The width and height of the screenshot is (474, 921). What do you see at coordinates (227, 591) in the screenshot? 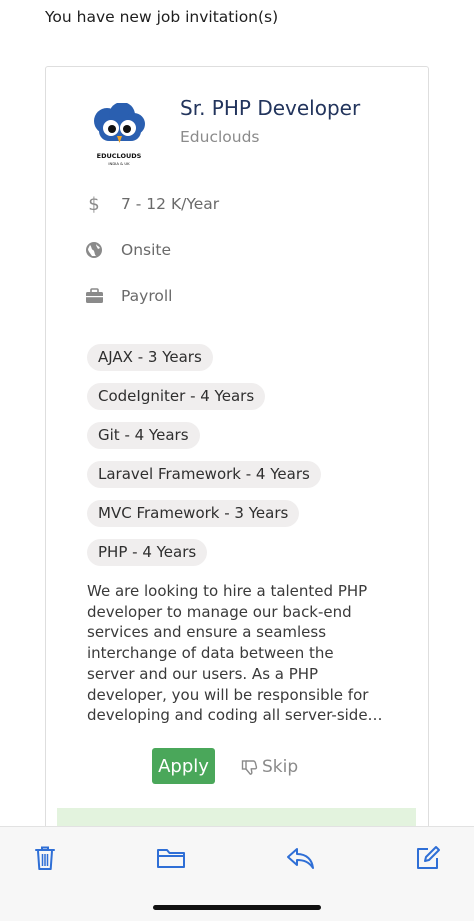
I see `description-line: We are looking to hire a talented PHP` at bounding box center [227, 591].